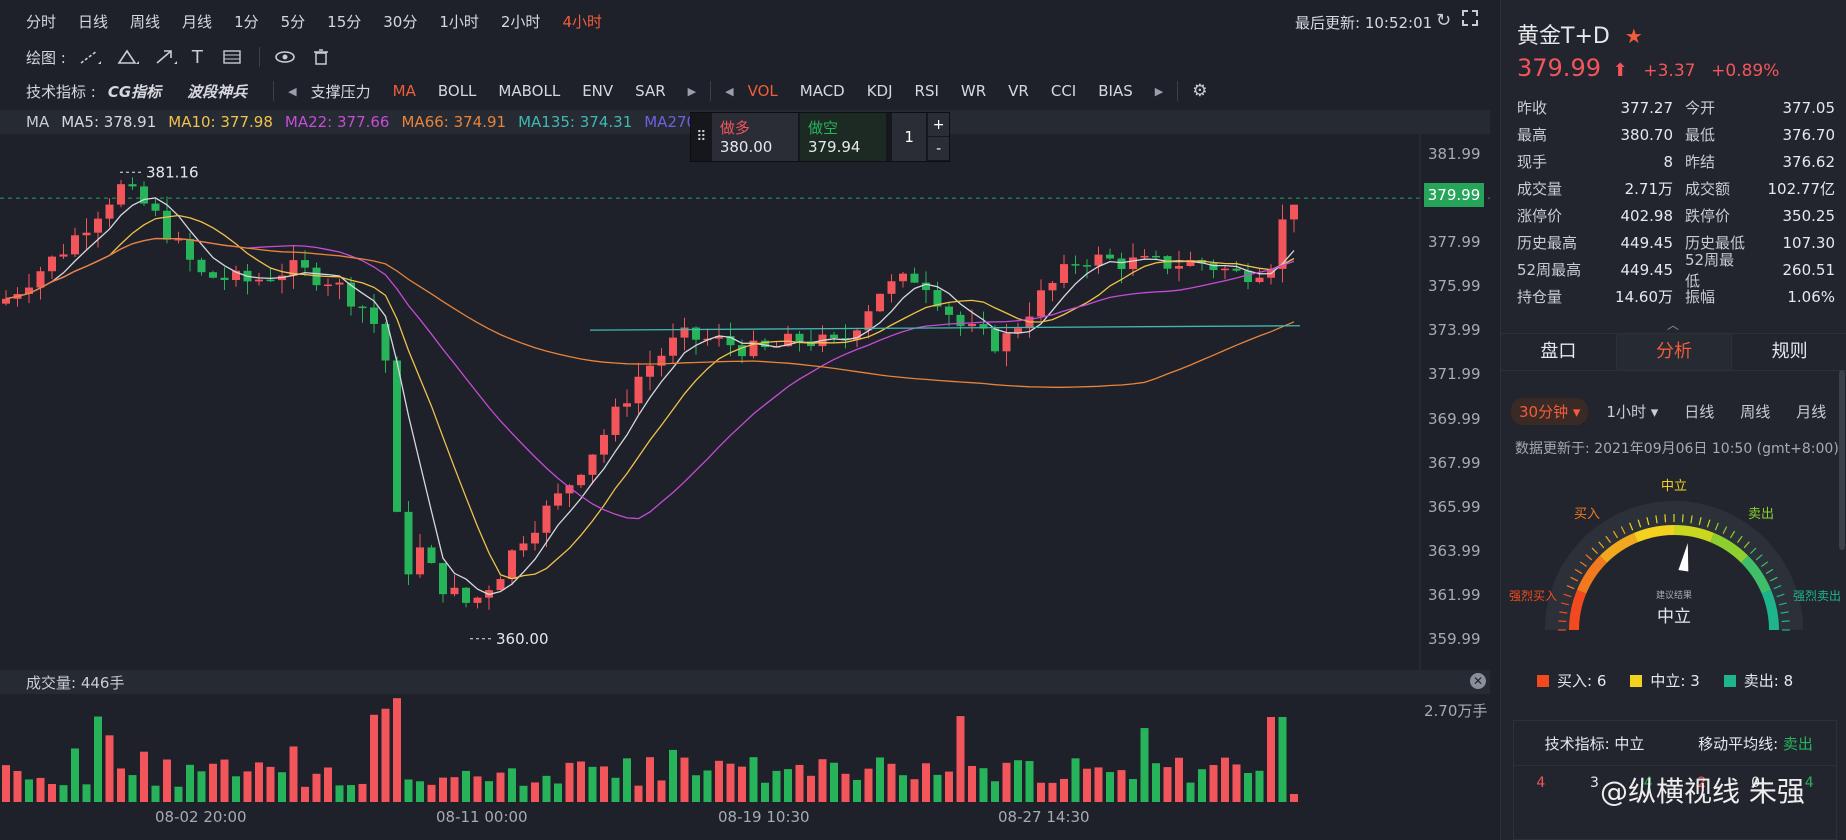 The height and width of the screenshot is (840, 1846). I want to click on drag-handle-icon: ⠿, so click(701, 137).